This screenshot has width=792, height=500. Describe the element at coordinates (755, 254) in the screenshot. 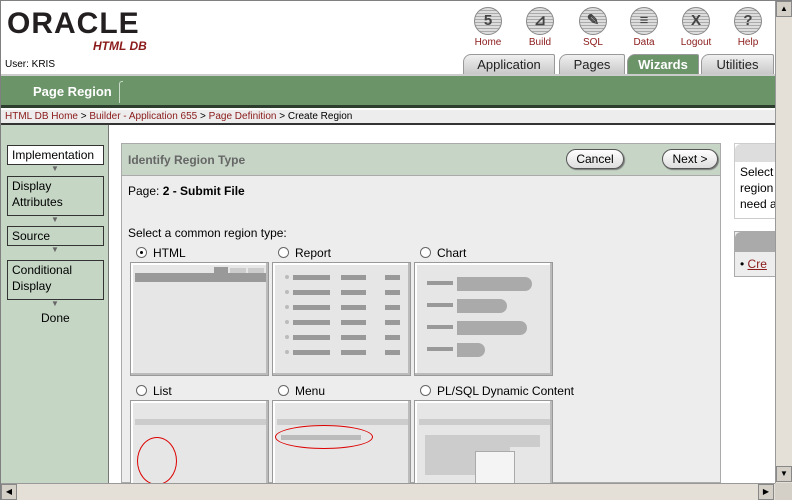

I see `tasks-panel: • Cre` at that location.